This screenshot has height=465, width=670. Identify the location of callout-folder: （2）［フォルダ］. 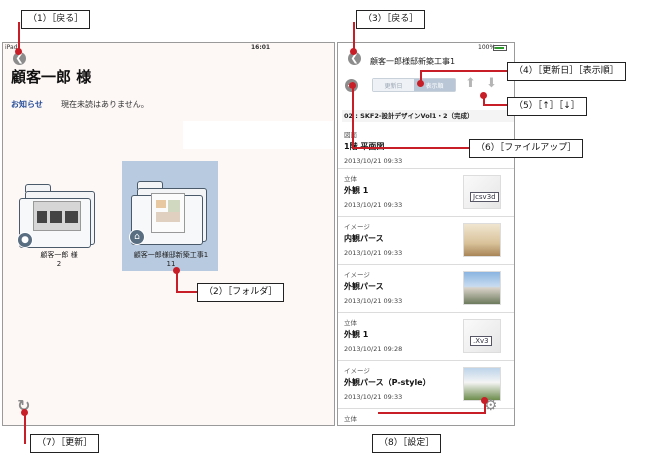
(241, 292).